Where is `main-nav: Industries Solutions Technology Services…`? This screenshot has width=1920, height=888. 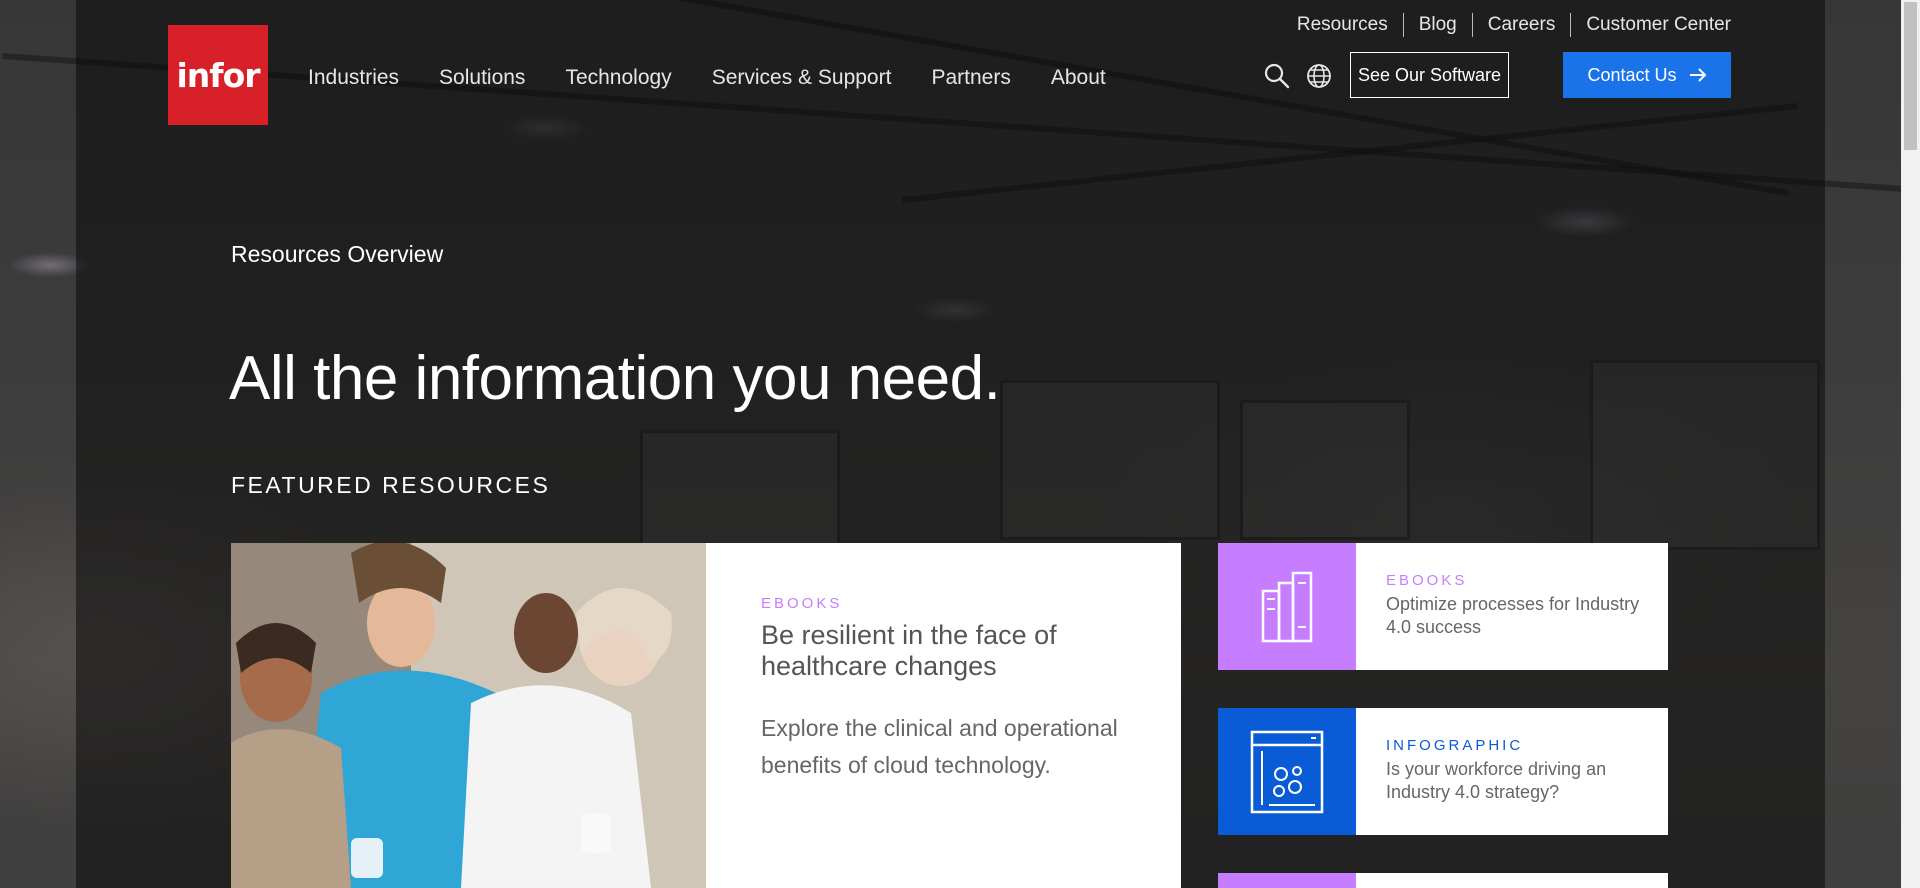 main-nav: Industries Solutions Technology Services… is located at coordinates (707, 78).